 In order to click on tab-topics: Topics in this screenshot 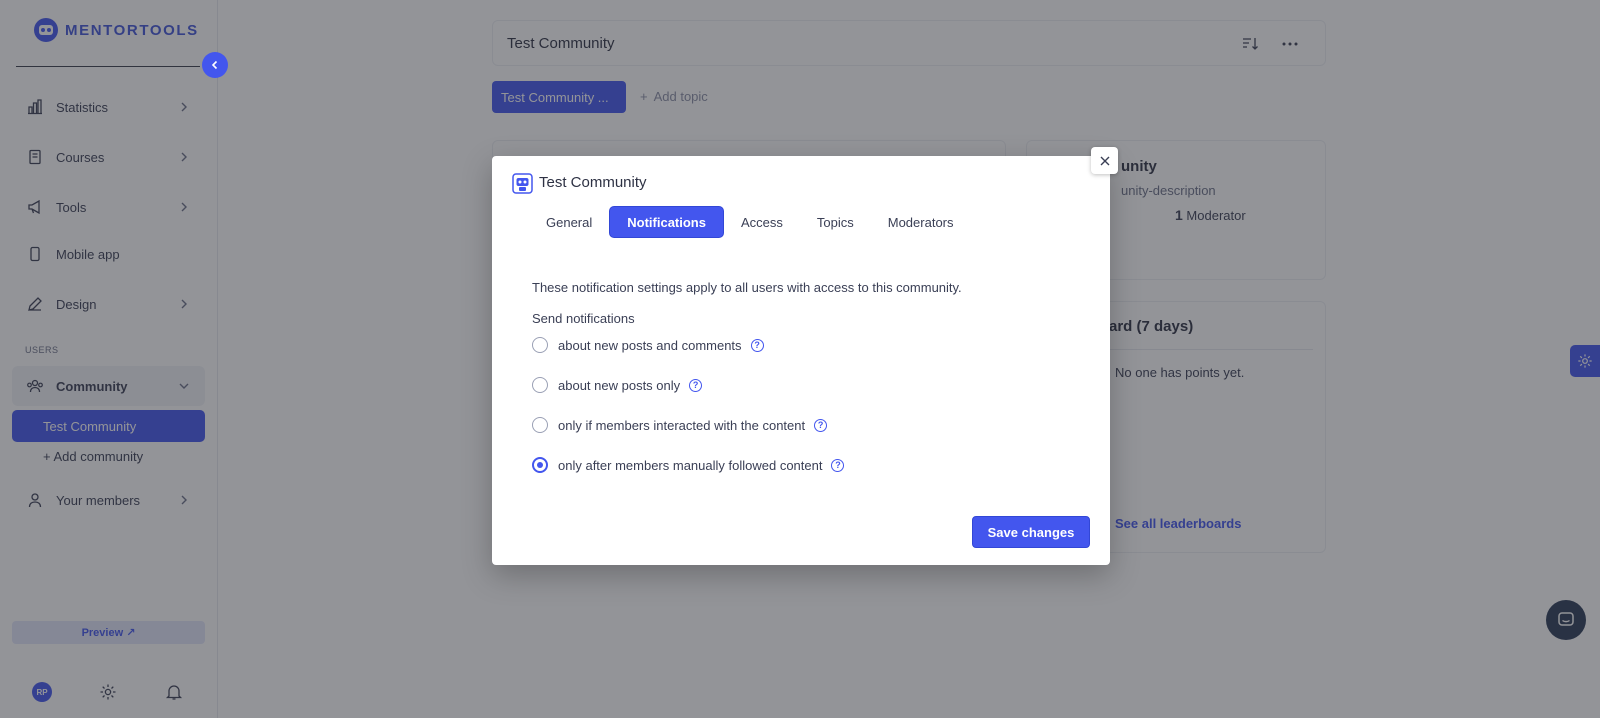, I will do `click(835, 222)`.